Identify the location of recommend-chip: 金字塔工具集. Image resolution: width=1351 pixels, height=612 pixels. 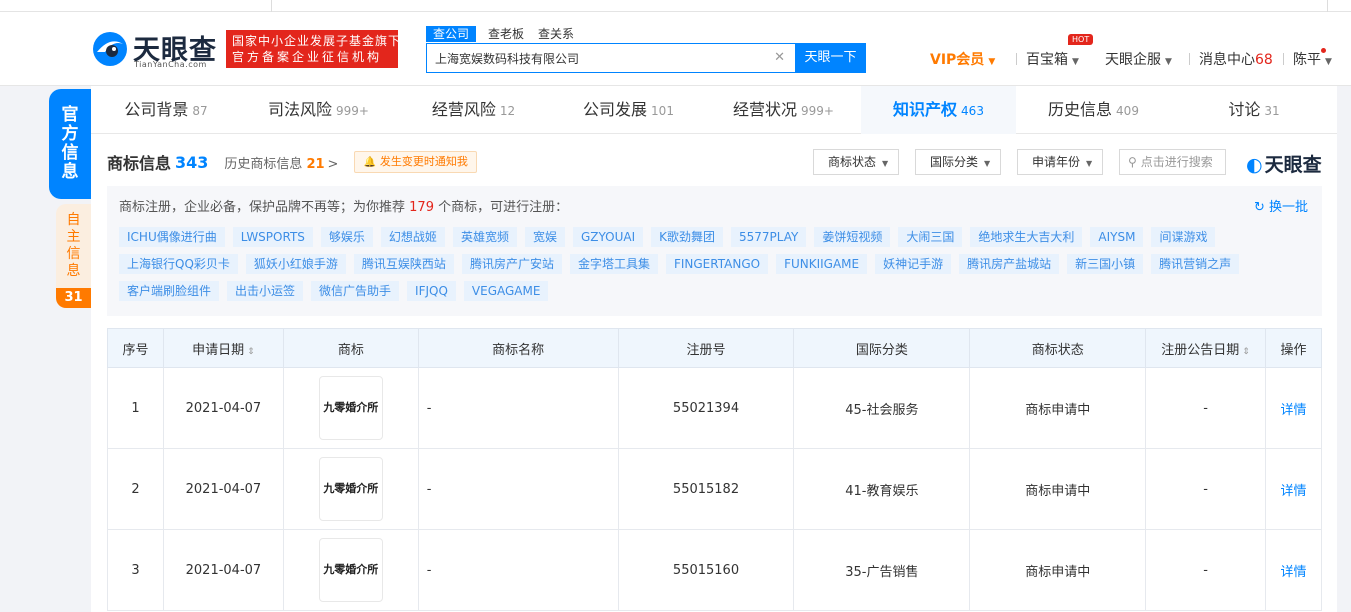
(613, 264).